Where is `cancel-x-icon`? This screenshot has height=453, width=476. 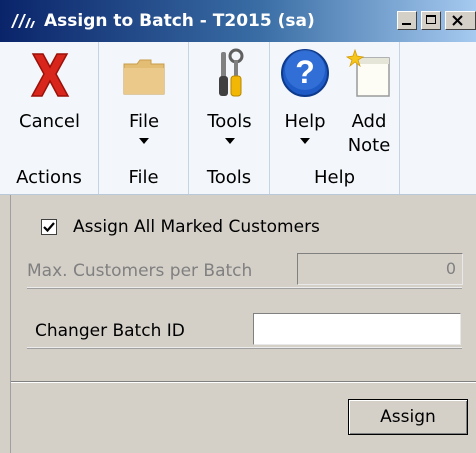 cancel-x-icon is located at coordinates (49, 75).